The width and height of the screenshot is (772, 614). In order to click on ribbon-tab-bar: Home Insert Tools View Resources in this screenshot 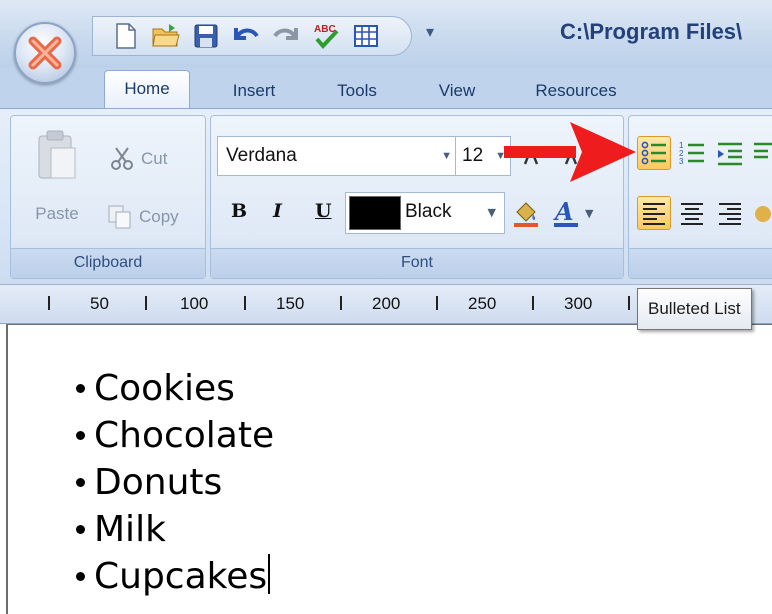, I will do `click(386, 88)`.